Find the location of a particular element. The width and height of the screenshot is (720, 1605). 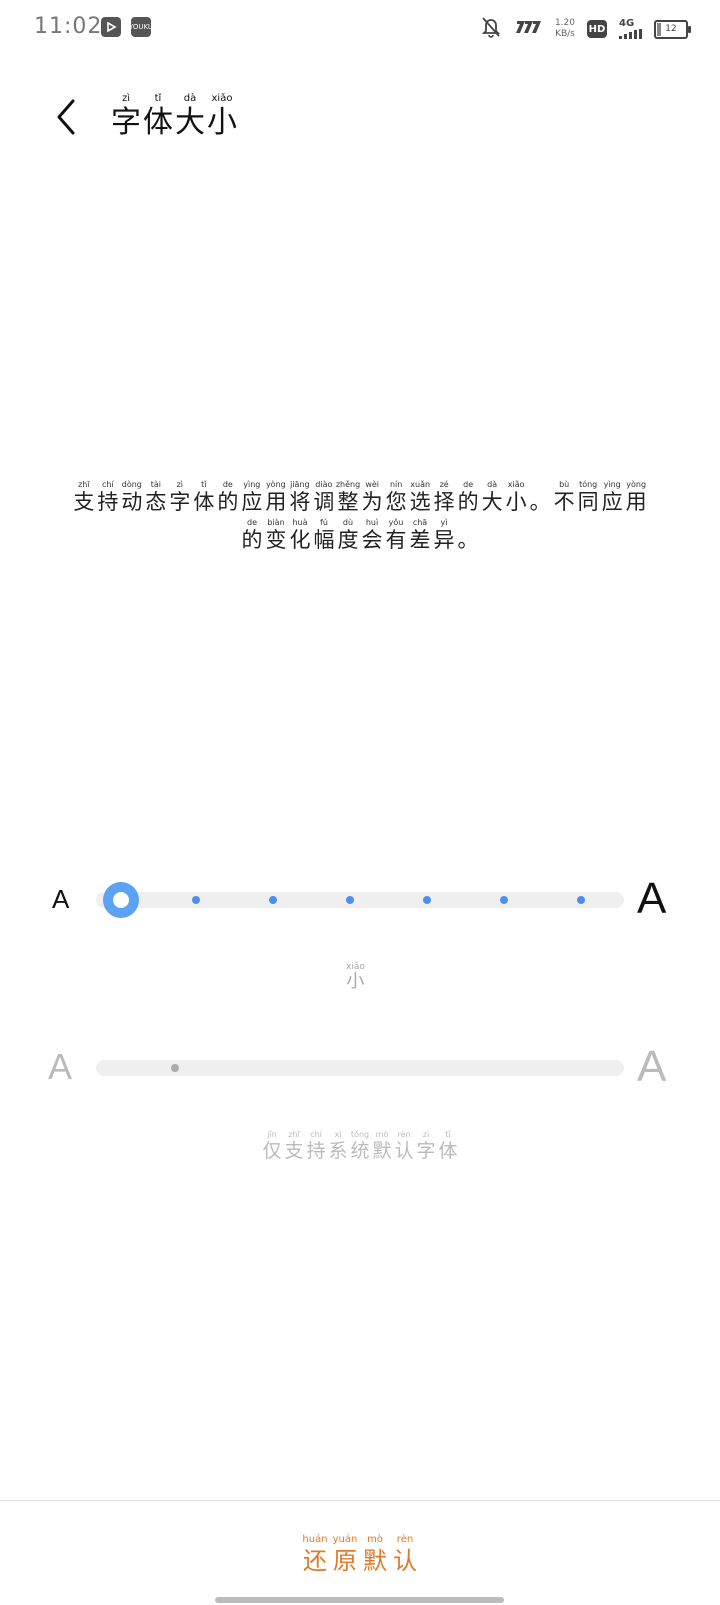

thin-font-icon: A is located at coordinates (60, 1066).